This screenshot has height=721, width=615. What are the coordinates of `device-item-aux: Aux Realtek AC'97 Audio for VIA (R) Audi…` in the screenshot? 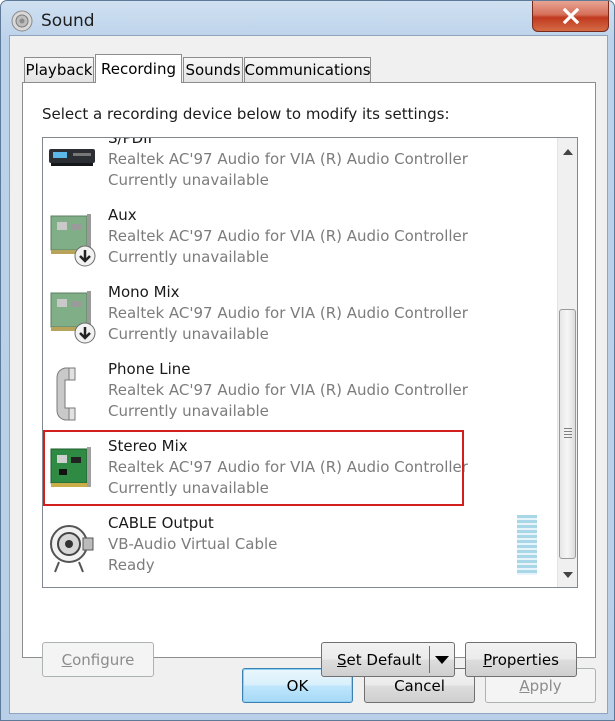 It's located at (300, 238).